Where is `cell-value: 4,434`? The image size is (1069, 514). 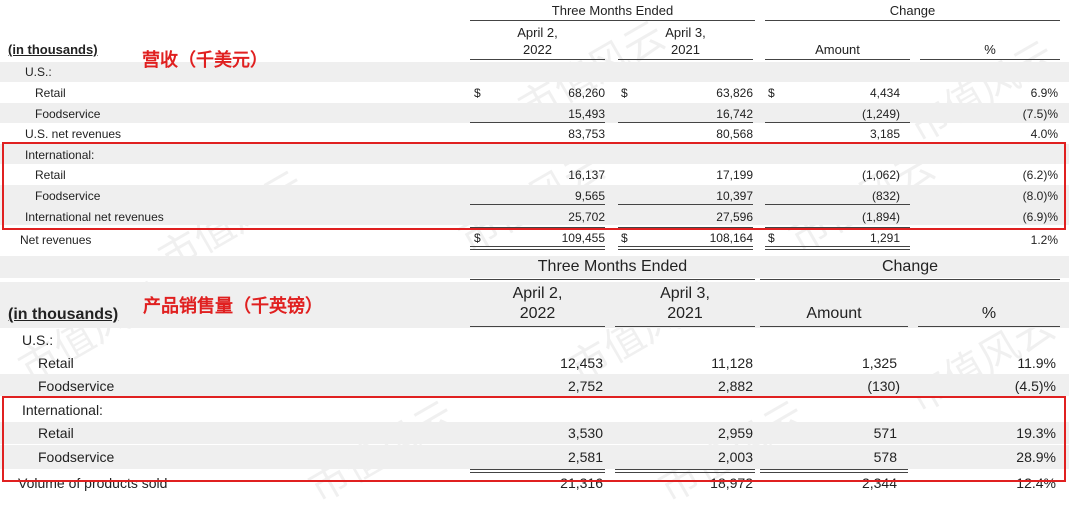
cell-value: 4,434 is located at coordinates (884, 93).